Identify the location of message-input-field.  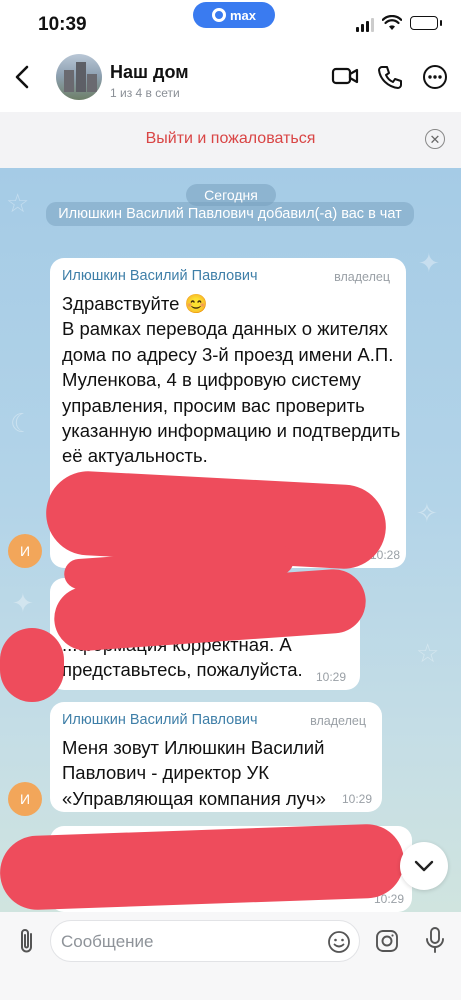
(205, 941).